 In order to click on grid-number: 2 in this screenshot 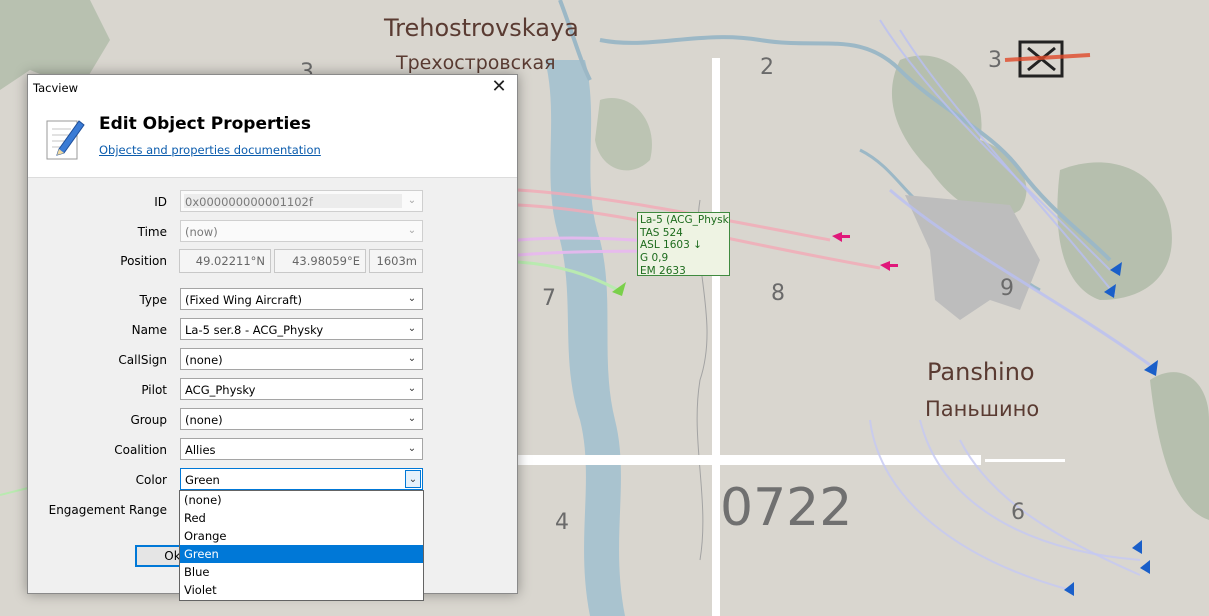, I will do `click(767, 67)`.